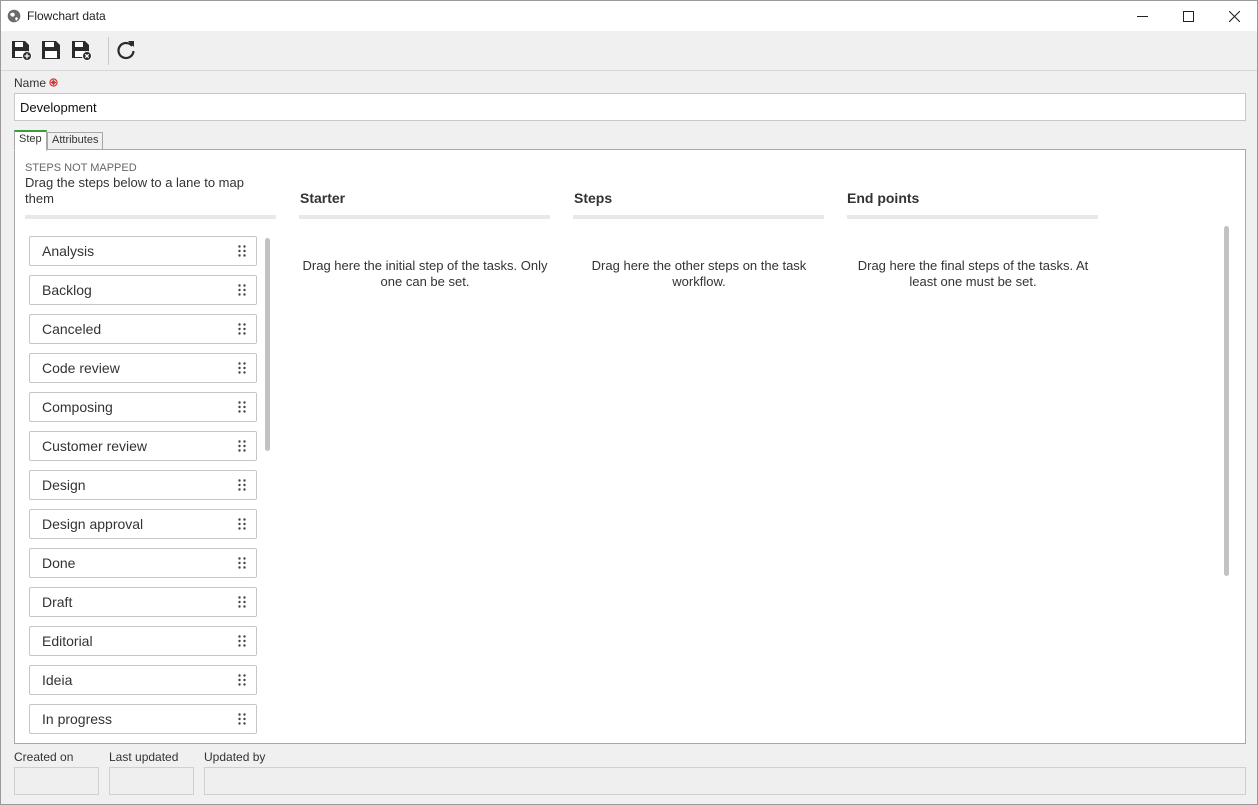 The height and width of the screenshot is (805, 1258). I want to click on save-close-icon, so click(82, 51).